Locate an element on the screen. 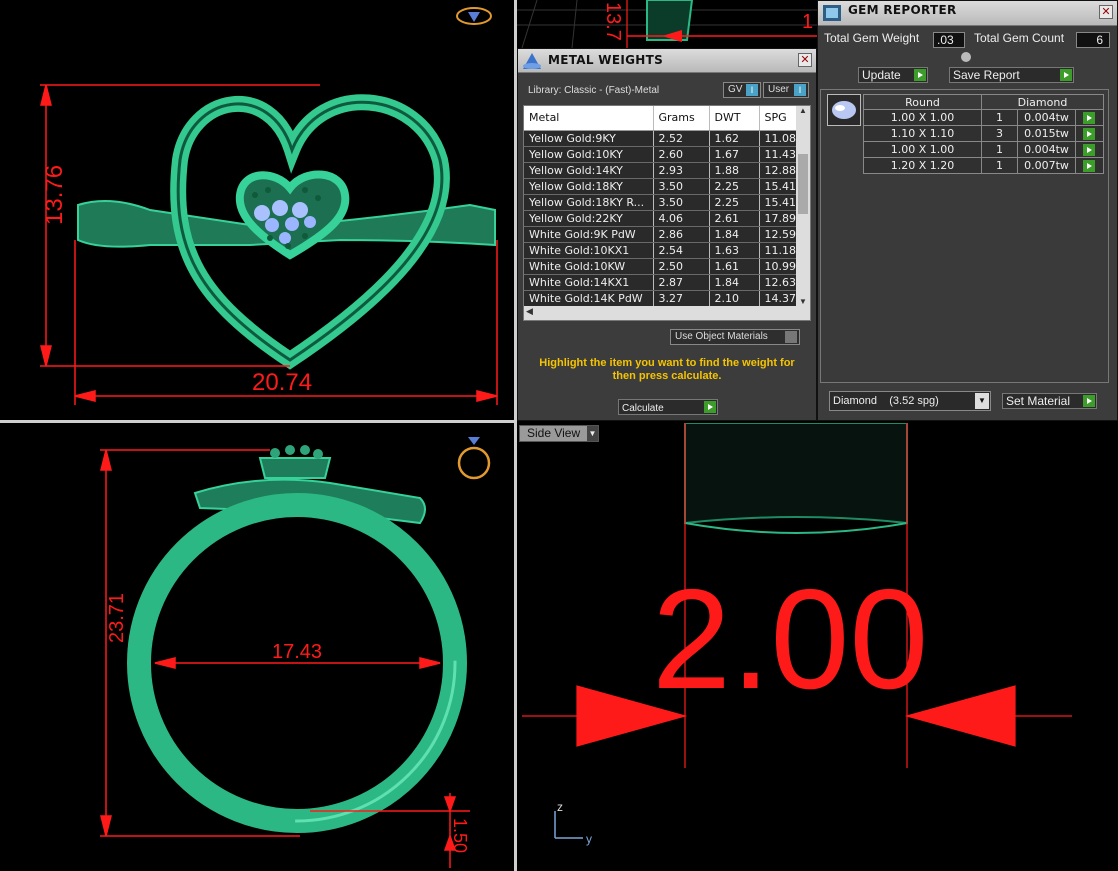  dim-detail-text: 2.00 is located at coordinates (790, 639).